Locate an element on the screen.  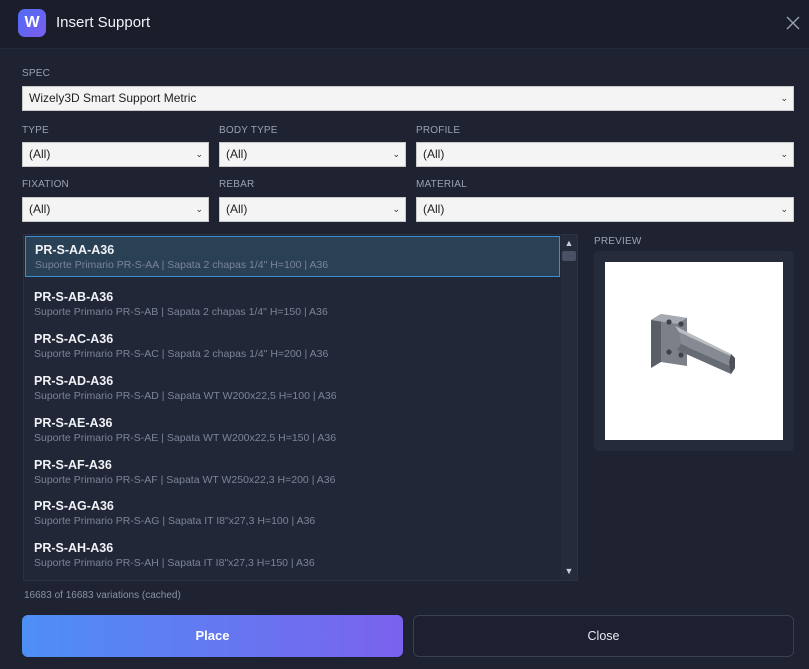
place-button: Place is located at coordinates (212, 636).